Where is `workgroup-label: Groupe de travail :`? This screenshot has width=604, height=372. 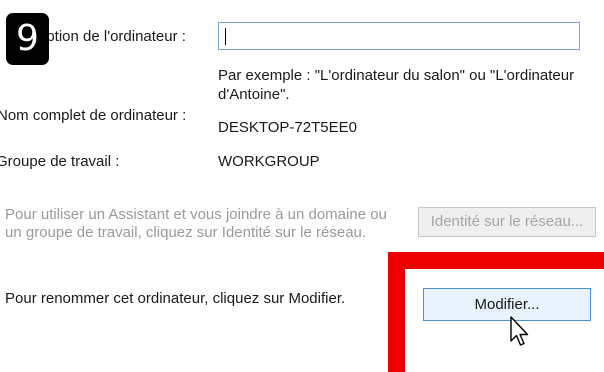 workgroup-label: Groupe de travail : is located at coordinates (60, 161).